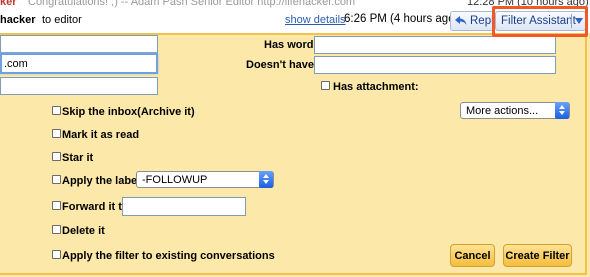 The width and height of the screenshot is (590, 277). Describe the element at coordinates (401, 19) in the screenshot. I see `message-time: 6:26 PM (4 hours ago)` at that location.